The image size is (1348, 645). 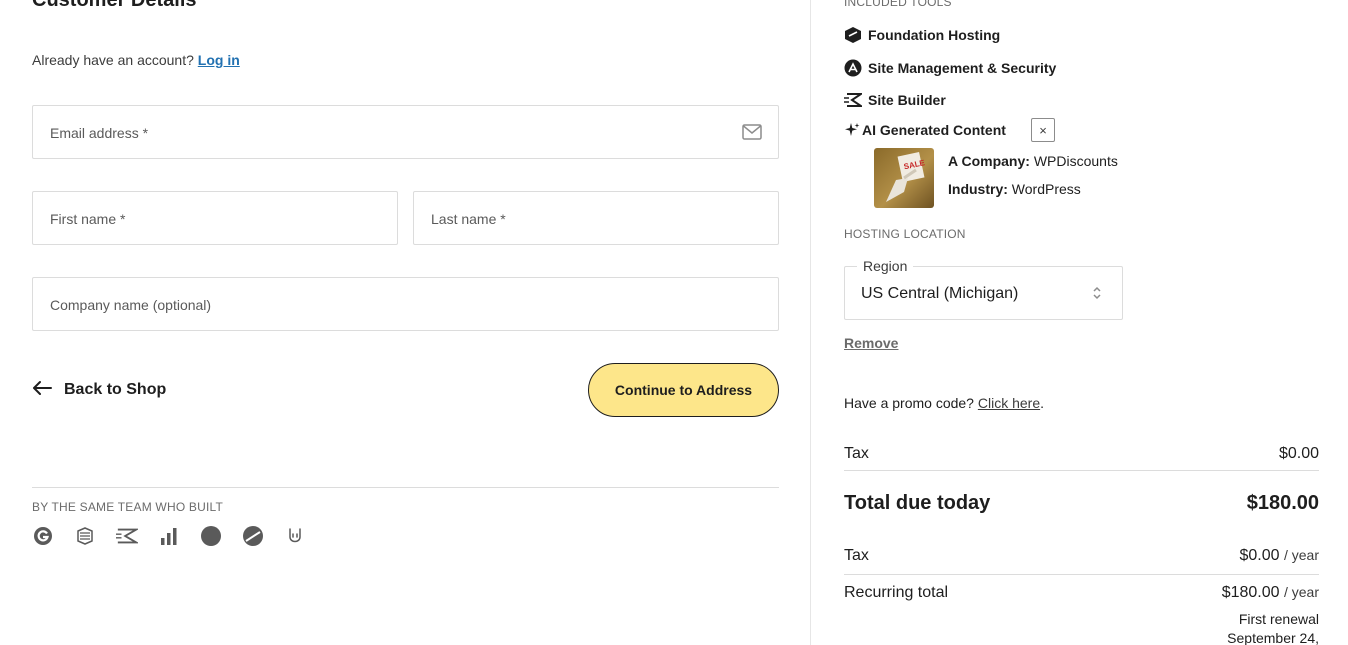 I want to click on region-select: Region US Central (Michigan), so click(x=983, y=288).